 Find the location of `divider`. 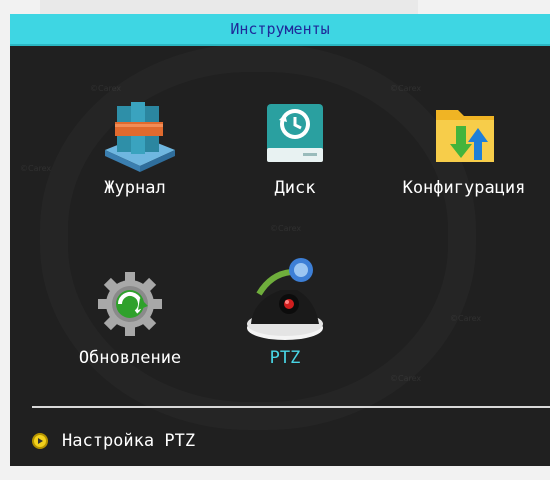

divider is located at coordinates (291, 407).